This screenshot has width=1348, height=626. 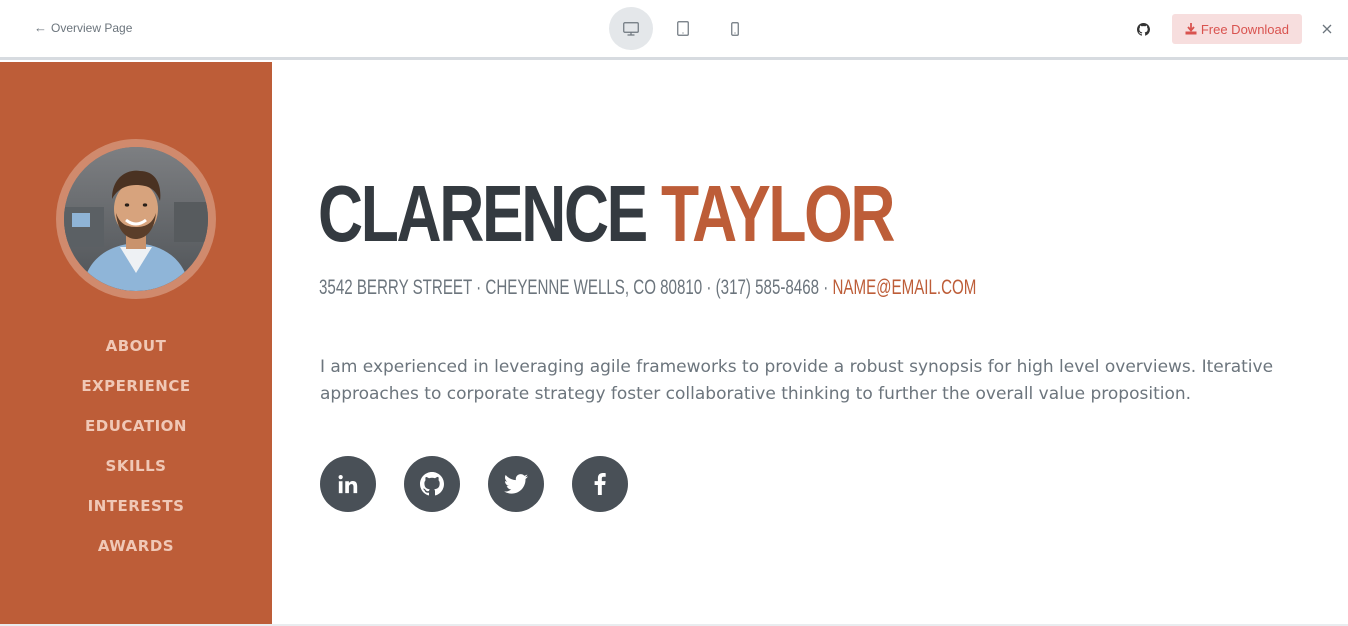 I want to click on first-name: CLARENCE, so click(x=483, y=213).